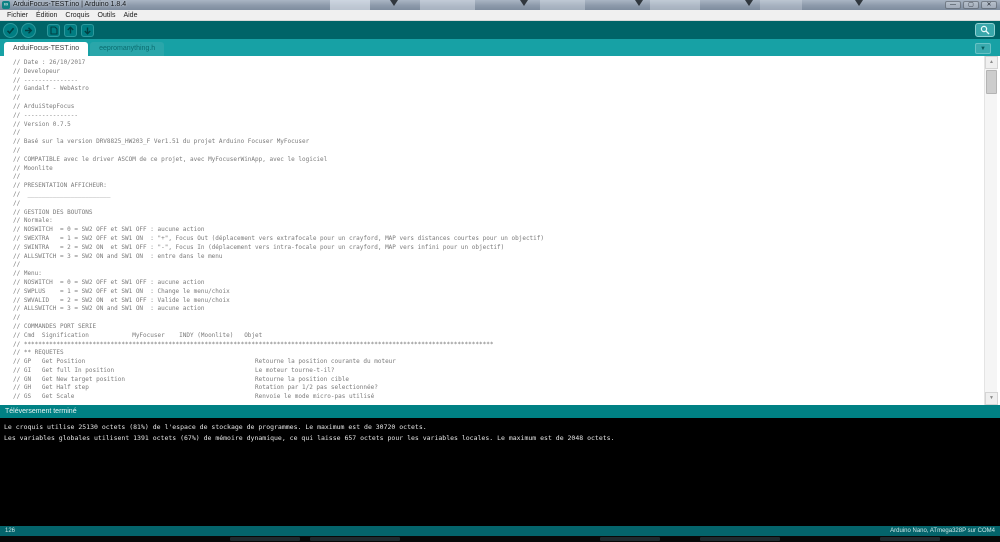 Image resolution: width=1000 pixels, height=542 pixels. I want to click on editor-scrollbar: ▲ ▼, so click(991, 230).